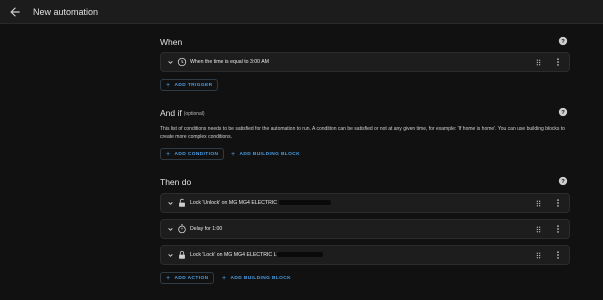 The image size is (603, 300). Describe the element at coordinates (193, 85) in the screenshot. I see `add-trigger-label: ADD TRIGGER` at that location.